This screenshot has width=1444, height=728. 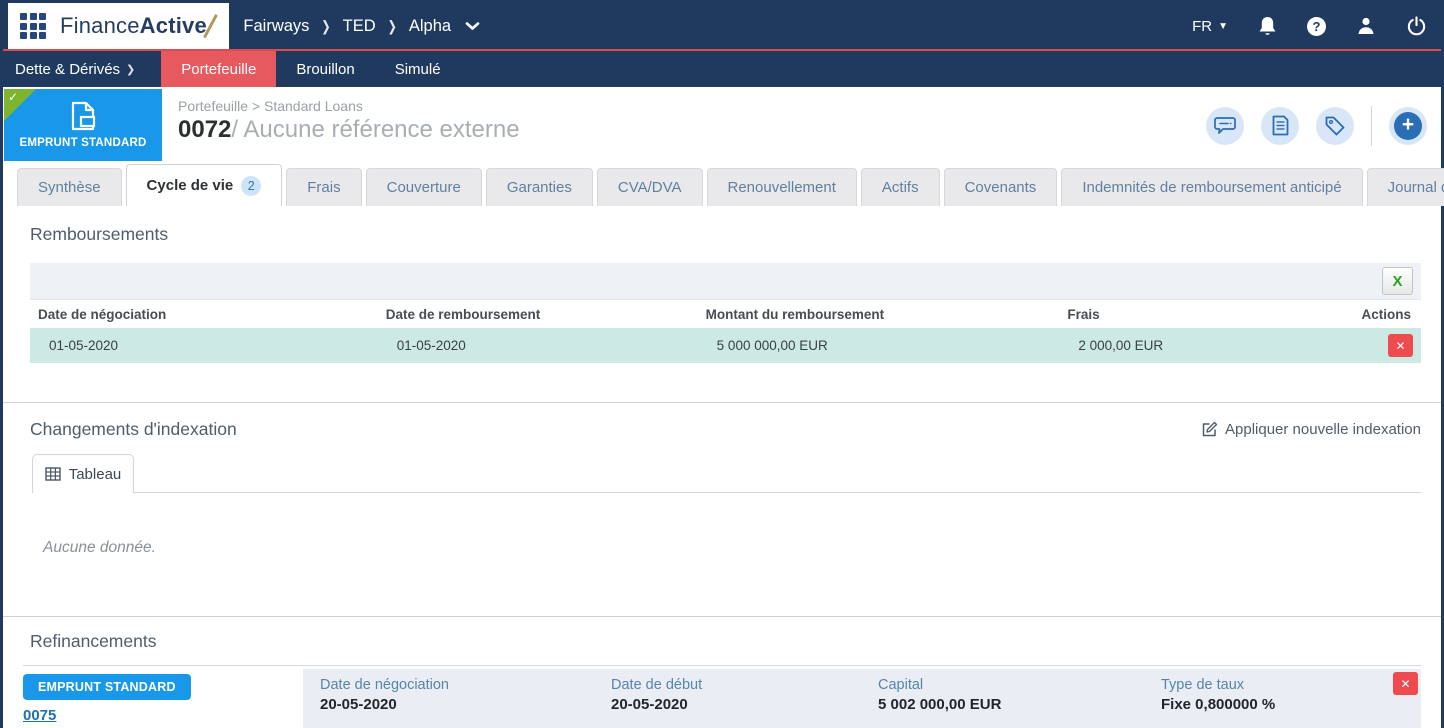 I want to click on tab-count-badge: 2, so click(x=251, y=185).